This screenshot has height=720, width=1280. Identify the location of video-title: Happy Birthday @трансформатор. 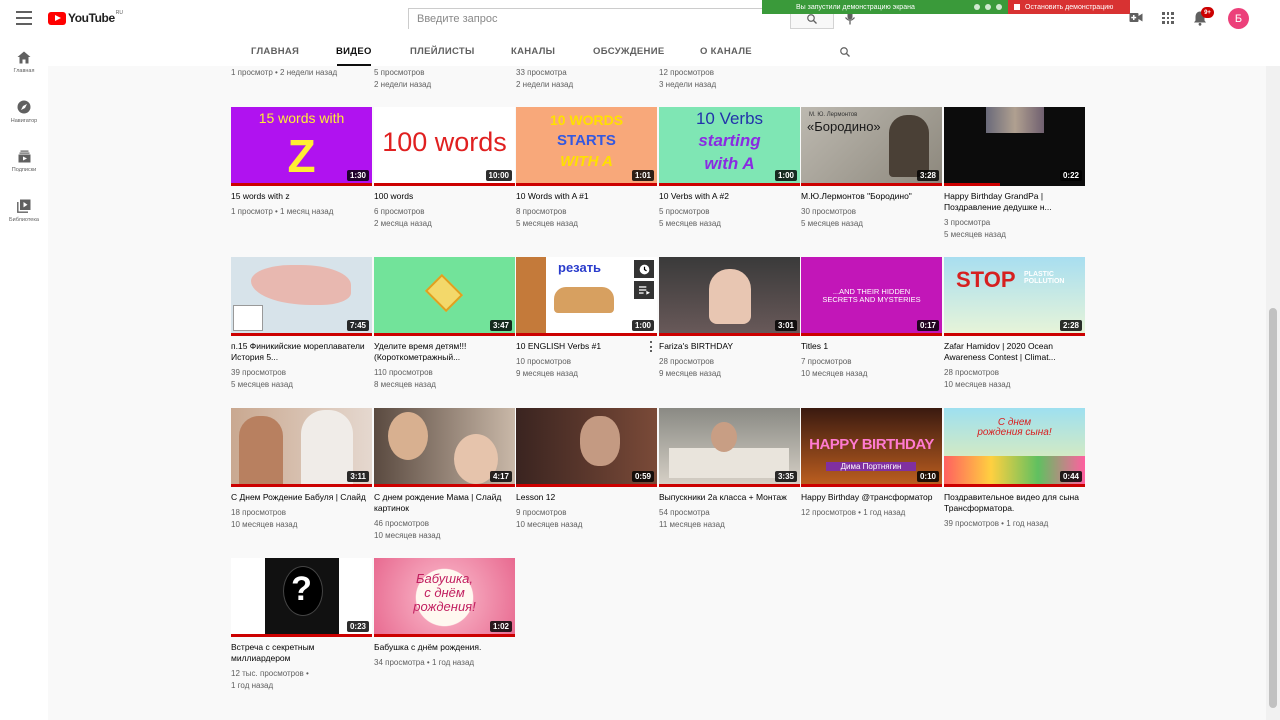
(871, 497).